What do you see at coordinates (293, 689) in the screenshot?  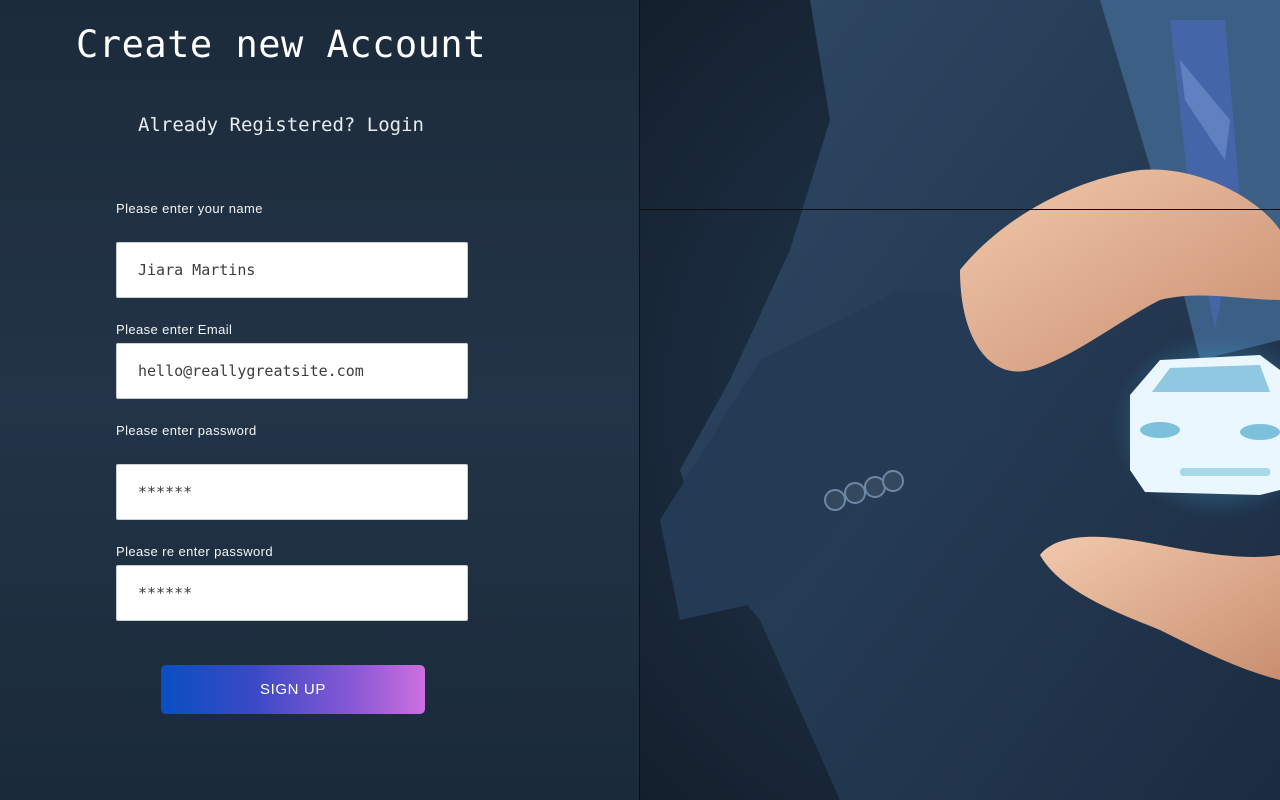 I see `signup-button: SIGN UP` at bounding box center [293, 689].